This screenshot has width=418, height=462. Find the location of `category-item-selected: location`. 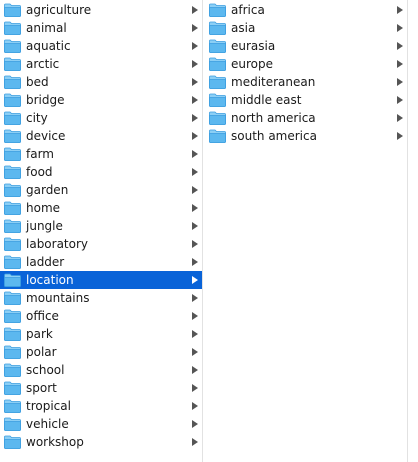

category-item-selected: location is located at coordinates (101, 280).